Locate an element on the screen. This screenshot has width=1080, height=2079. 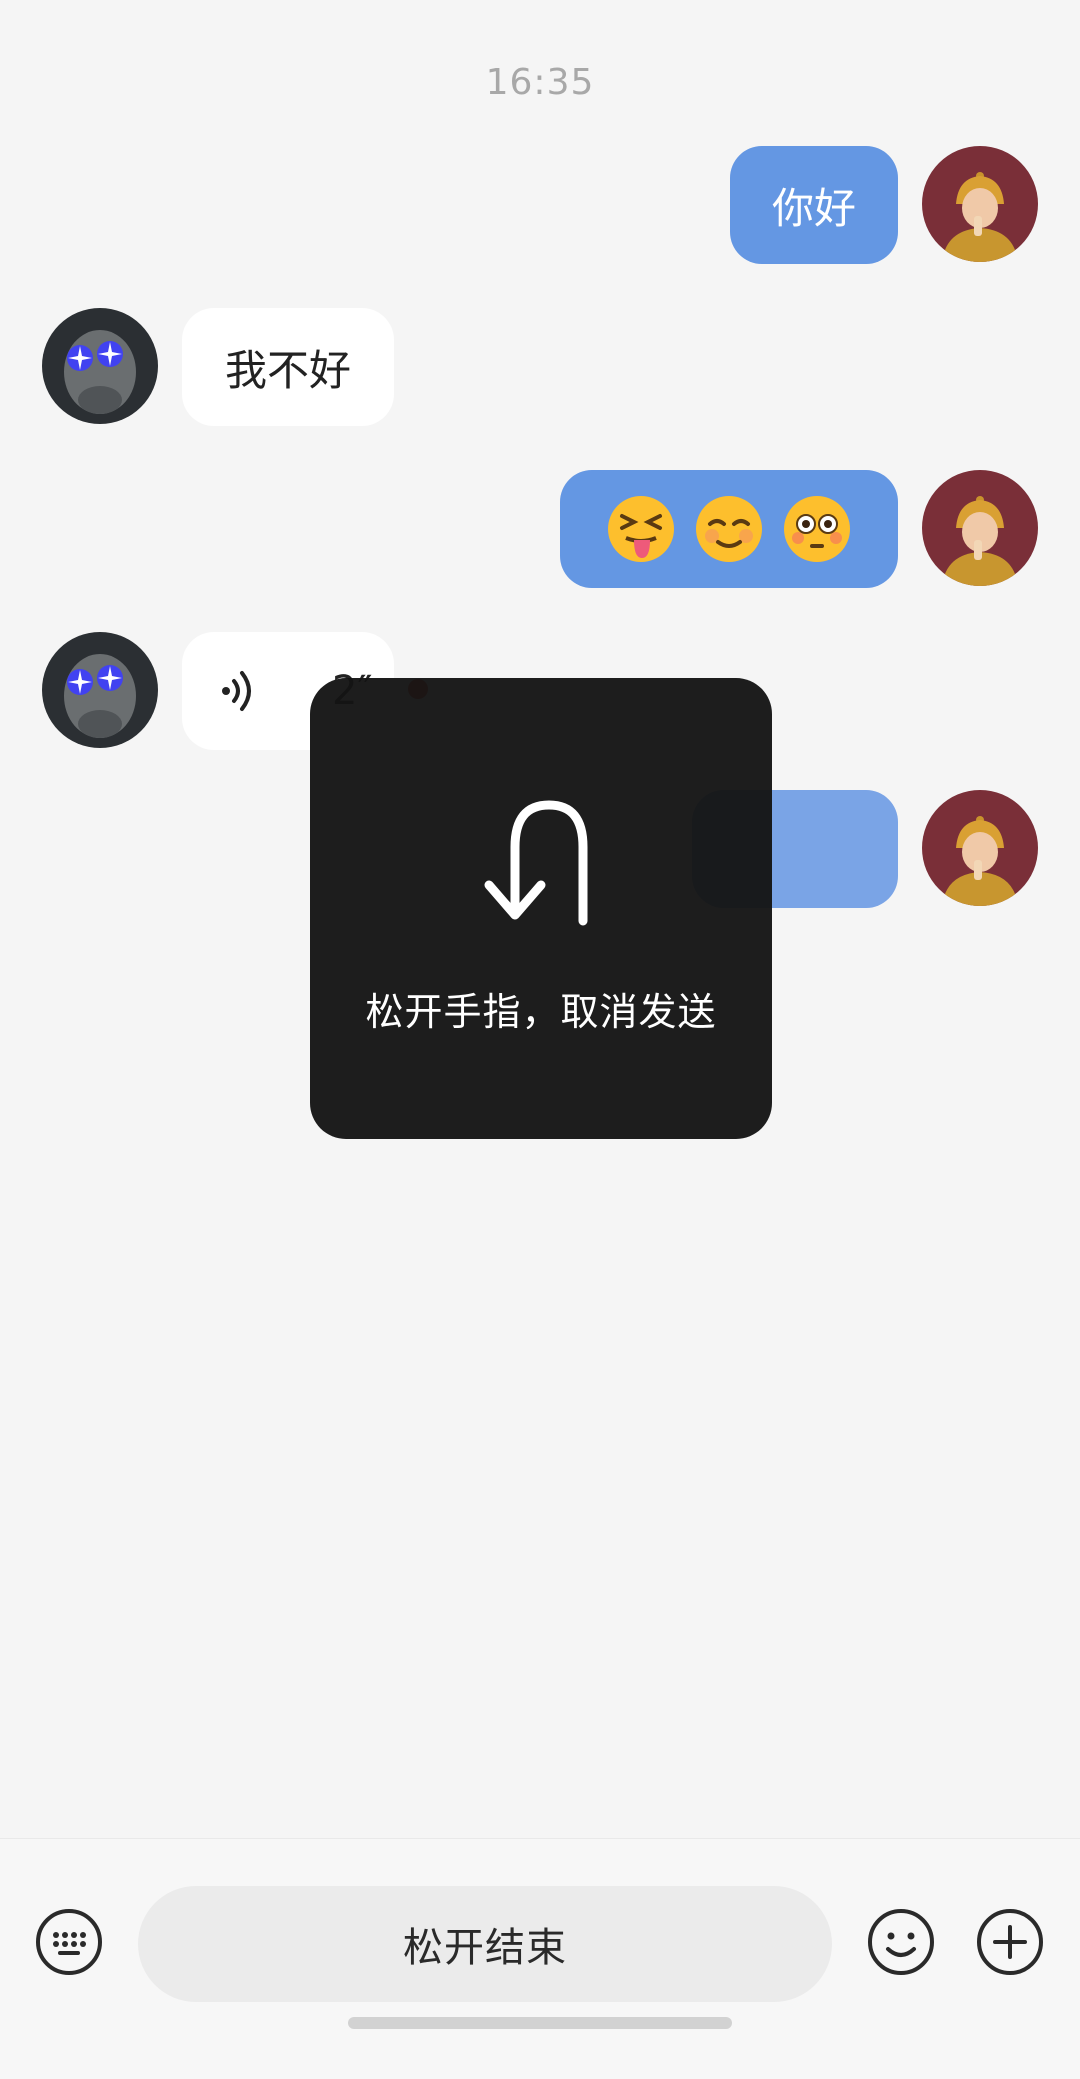
plus-circle-icon is located at coordinates (1010, 1942).